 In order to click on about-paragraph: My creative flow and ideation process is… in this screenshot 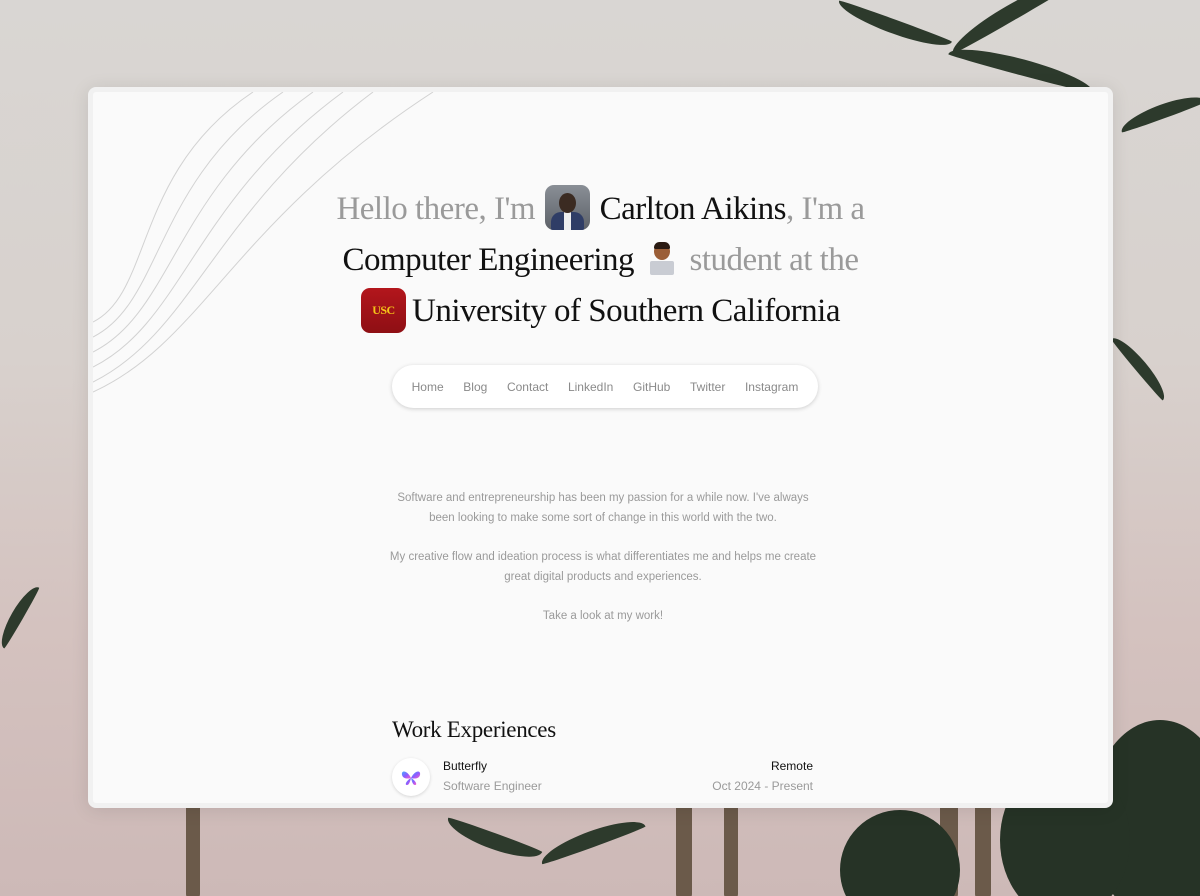, I will do `click(603, 567)`.